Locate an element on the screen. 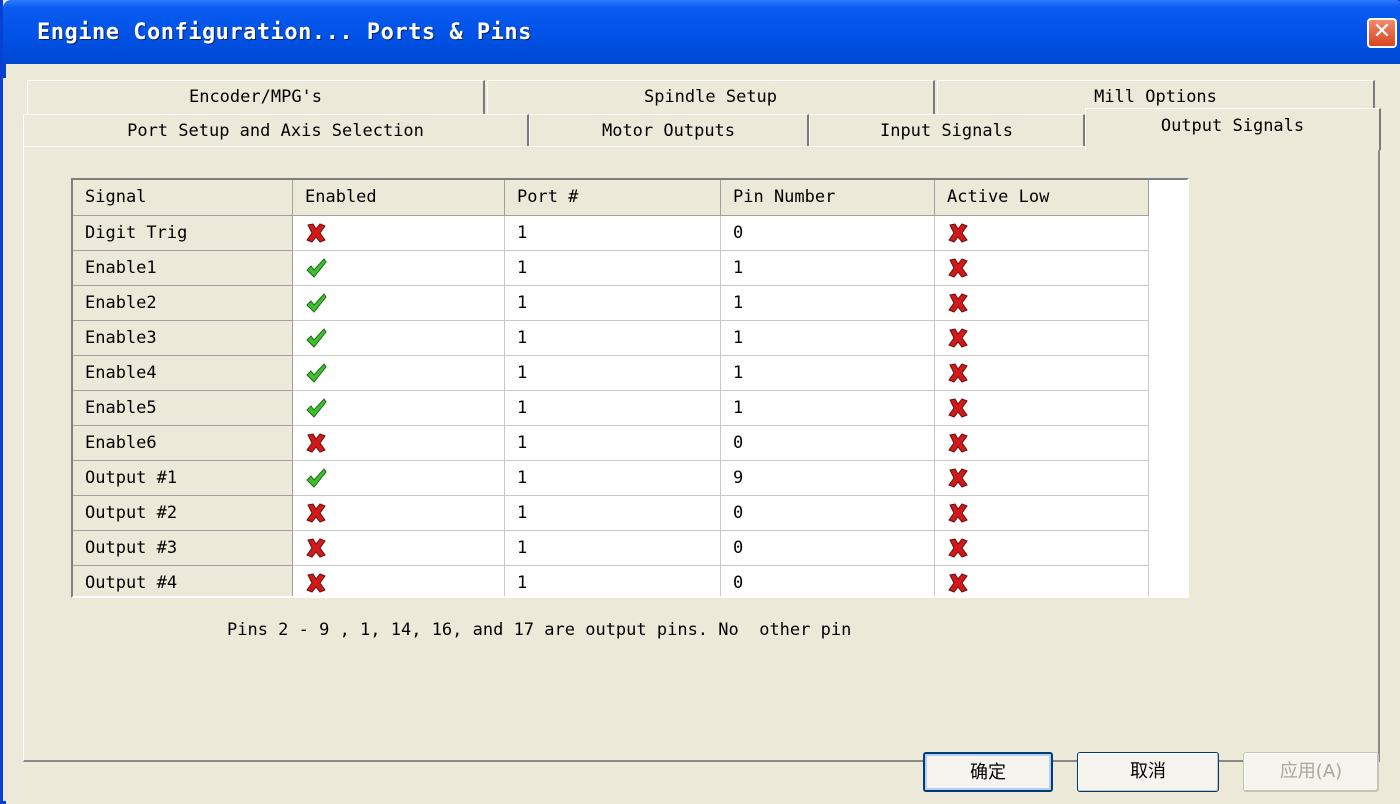  table-row: Output #3 1 0 is located at coordinates (611, 548).